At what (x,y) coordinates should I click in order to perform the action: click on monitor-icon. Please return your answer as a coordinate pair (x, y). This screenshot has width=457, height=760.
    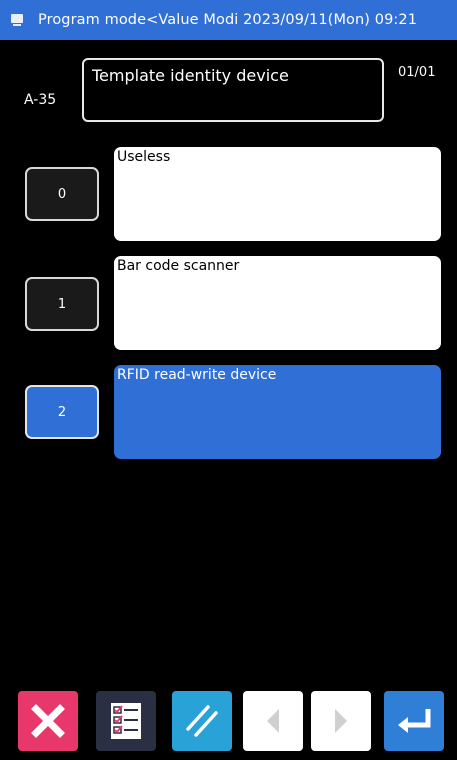
    Looking at the image, I should click on (17, 20).